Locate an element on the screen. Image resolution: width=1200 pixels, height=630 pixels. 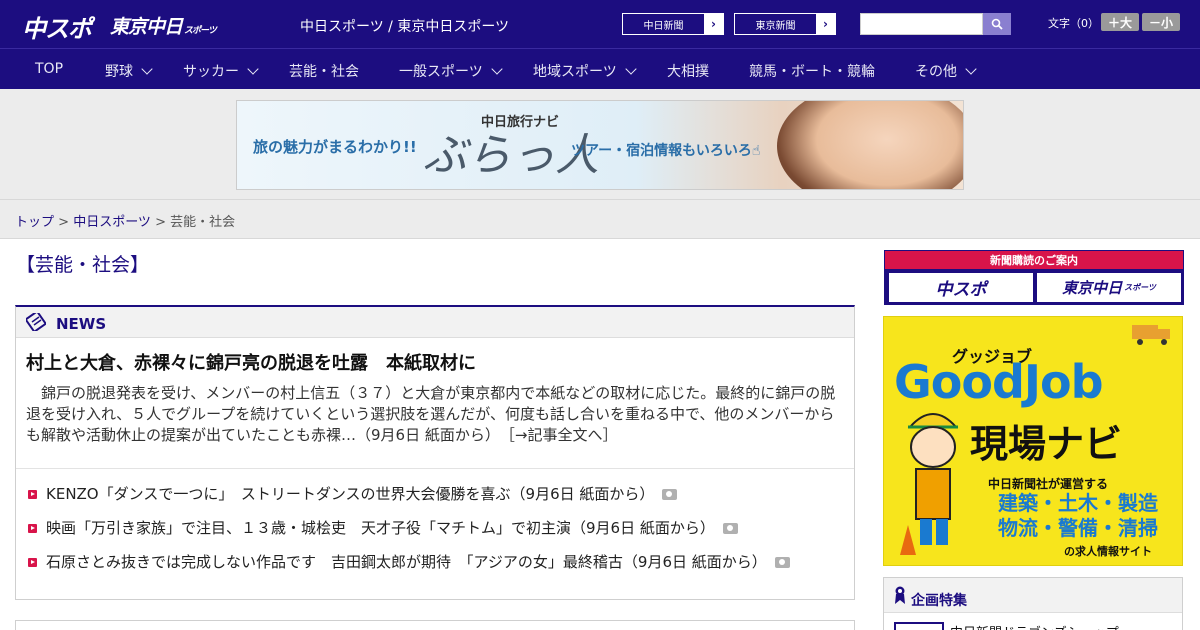
chunichi-shimbun-button: 中日新聞 › is located at coordinates (673, 24).